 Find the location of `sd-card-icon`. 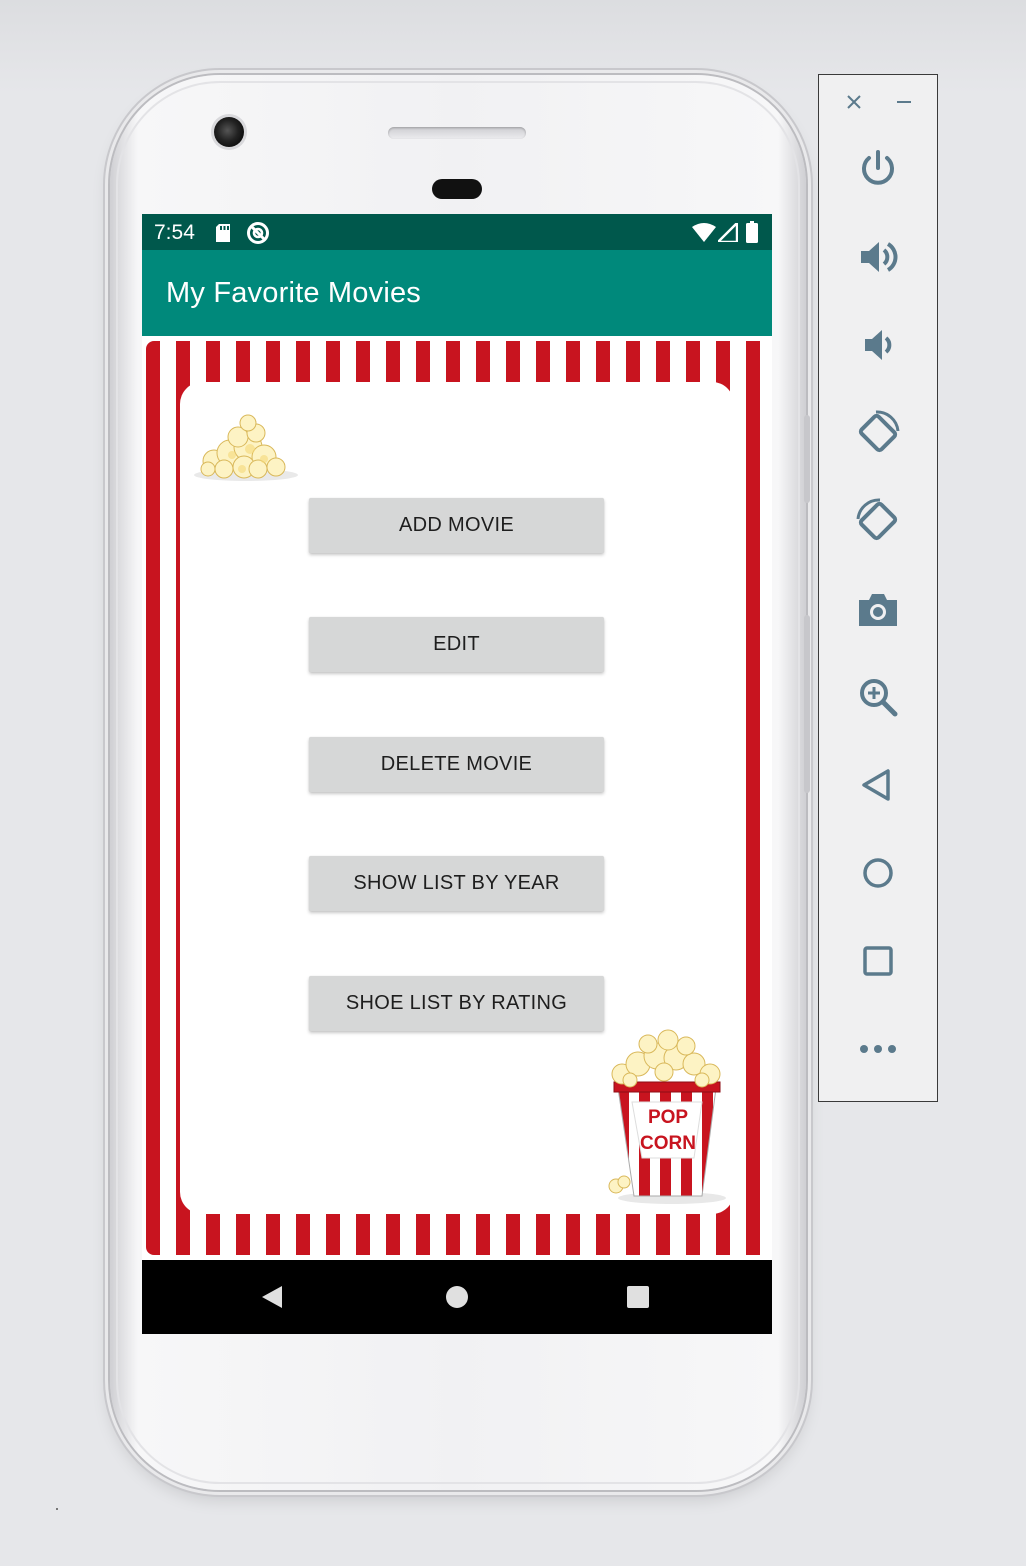

sd-card-icon is located at coordinates (223, 235).